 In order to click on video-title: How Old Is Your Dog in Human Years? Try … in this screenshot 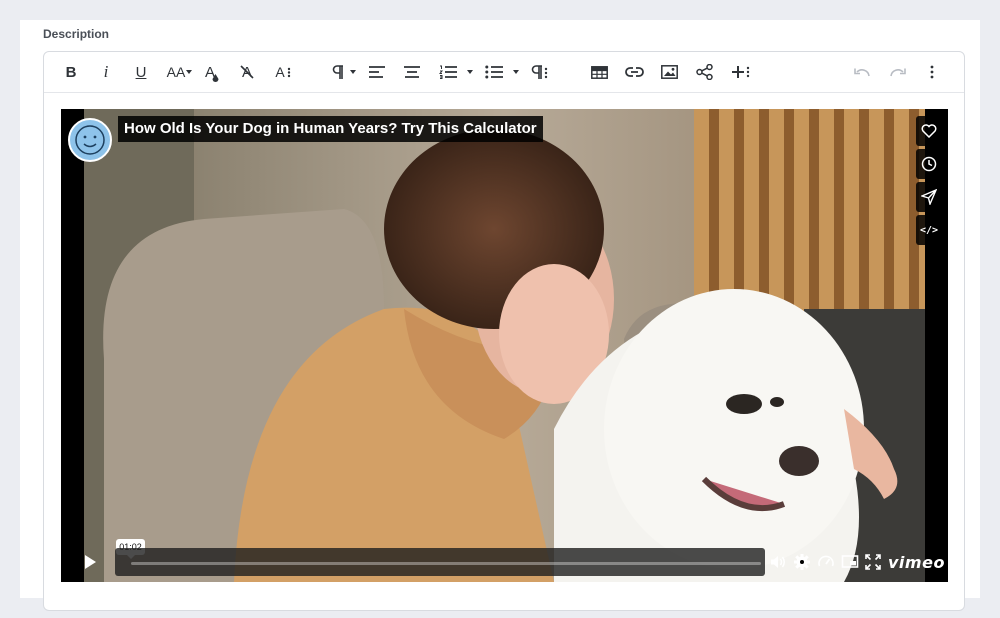, I will do `click(330, 129)`.